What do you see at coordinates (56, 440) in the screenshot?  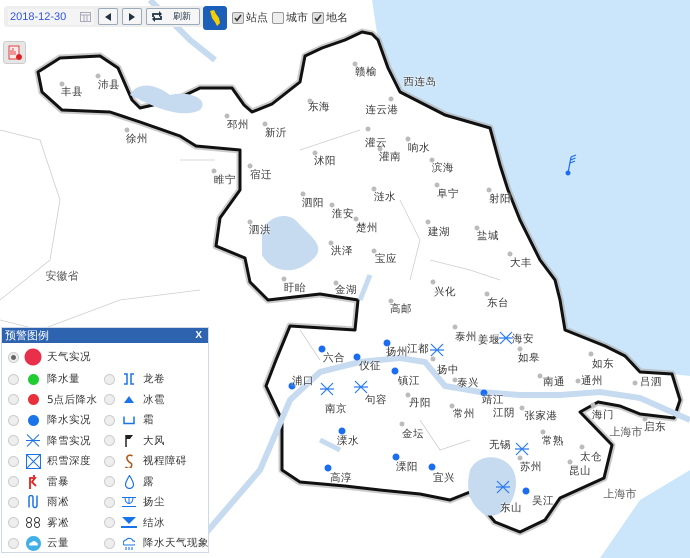 I see `legend-item: 降雪实况` at bounding box center [56, 440].